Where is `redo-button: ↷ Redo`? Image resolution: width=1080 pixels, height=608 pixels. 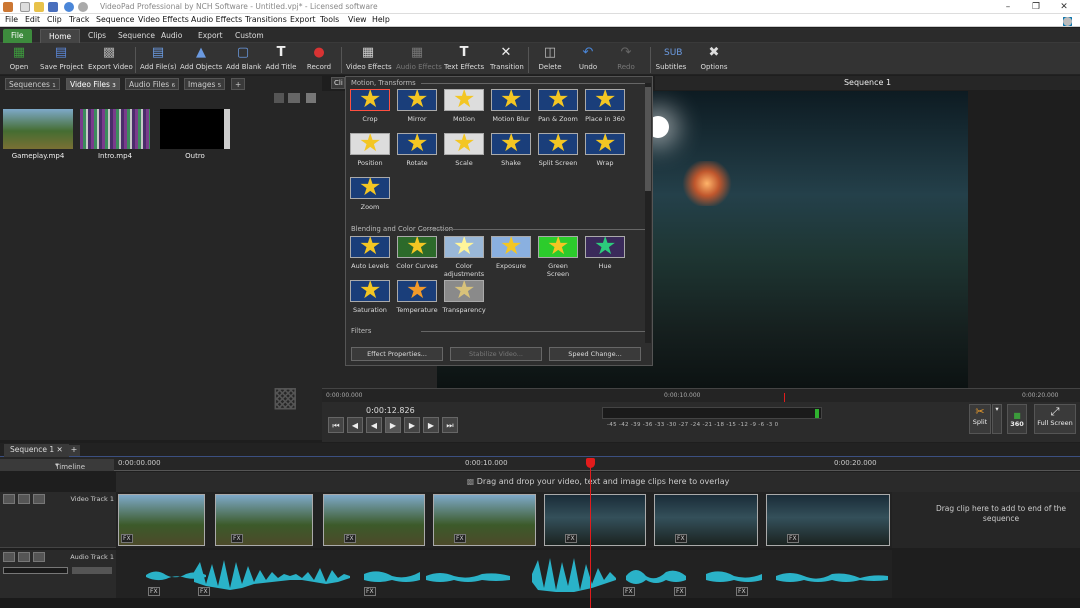 redo-button: ↷ Redo is located at coordinates (626, 60).